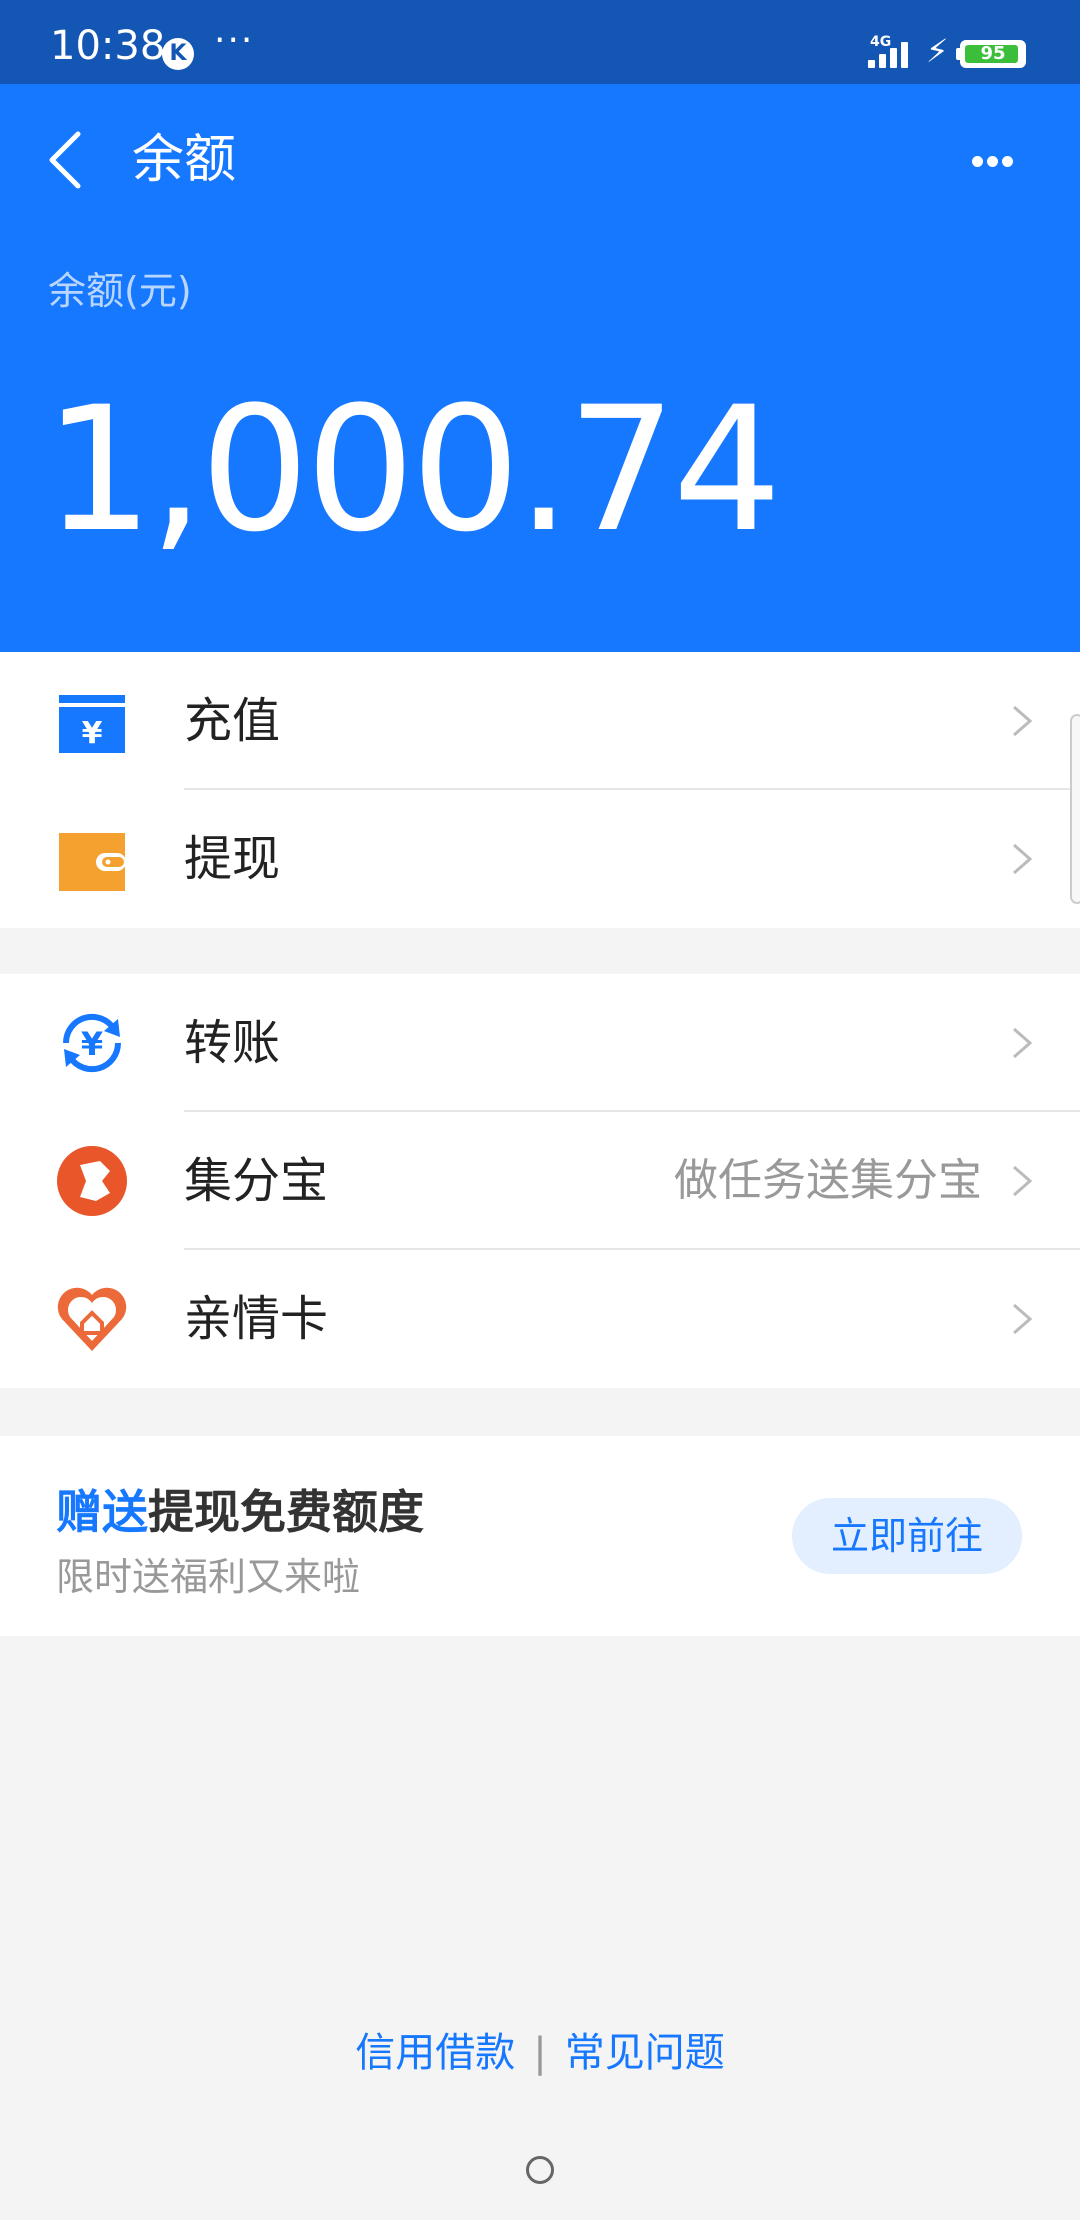 The image size is (1080, 2220). Describe the element at coordinates (256, 1181) in the screenshot. I see `jifenbao-label: 集分宝` at that location.